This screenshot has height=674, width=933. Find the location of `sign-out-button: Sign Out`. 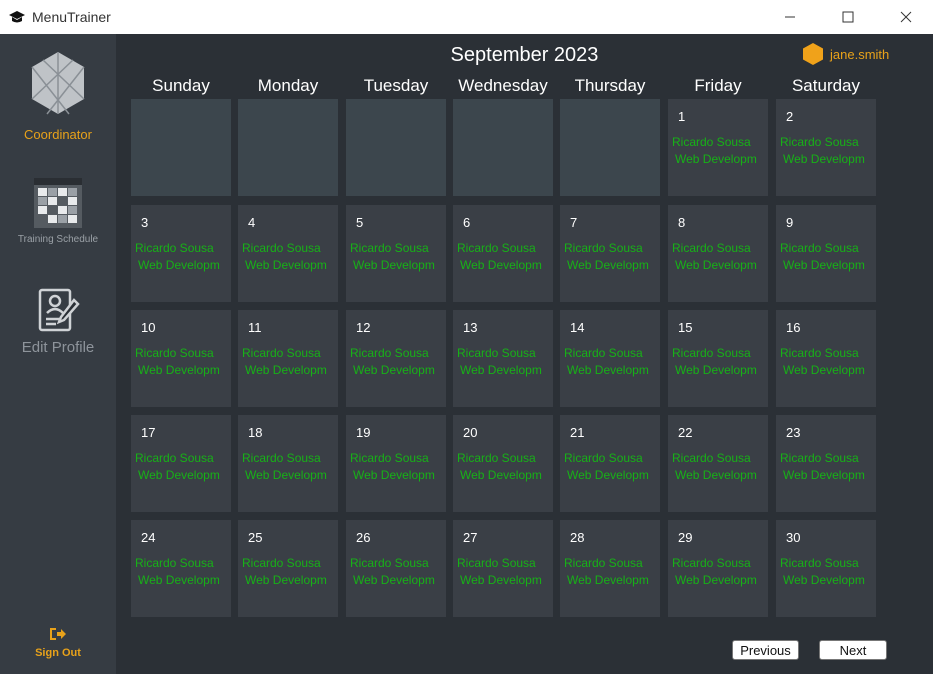

sign-out-button: Sign Out is located at coordinates (58, 642).